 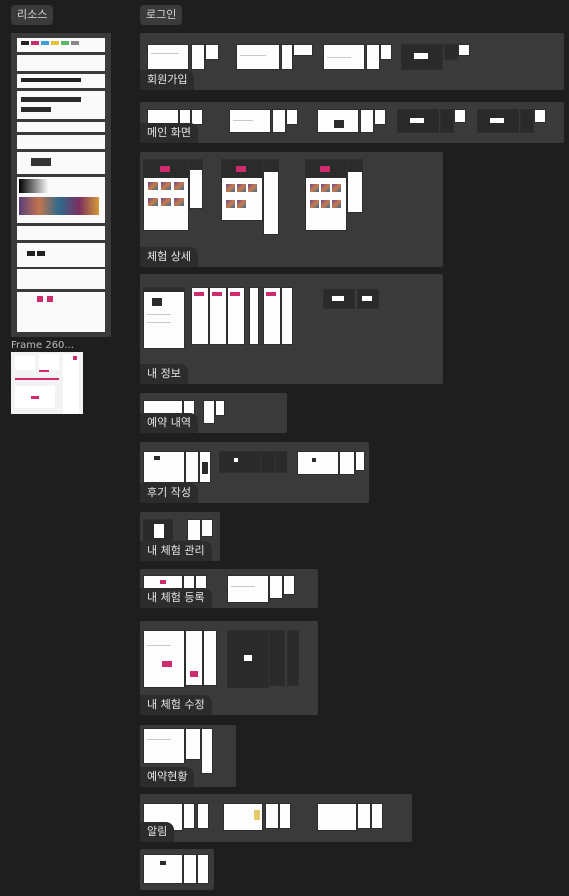 I want to click on section-reservations: 예약 내역, so click(x=213, y=413).